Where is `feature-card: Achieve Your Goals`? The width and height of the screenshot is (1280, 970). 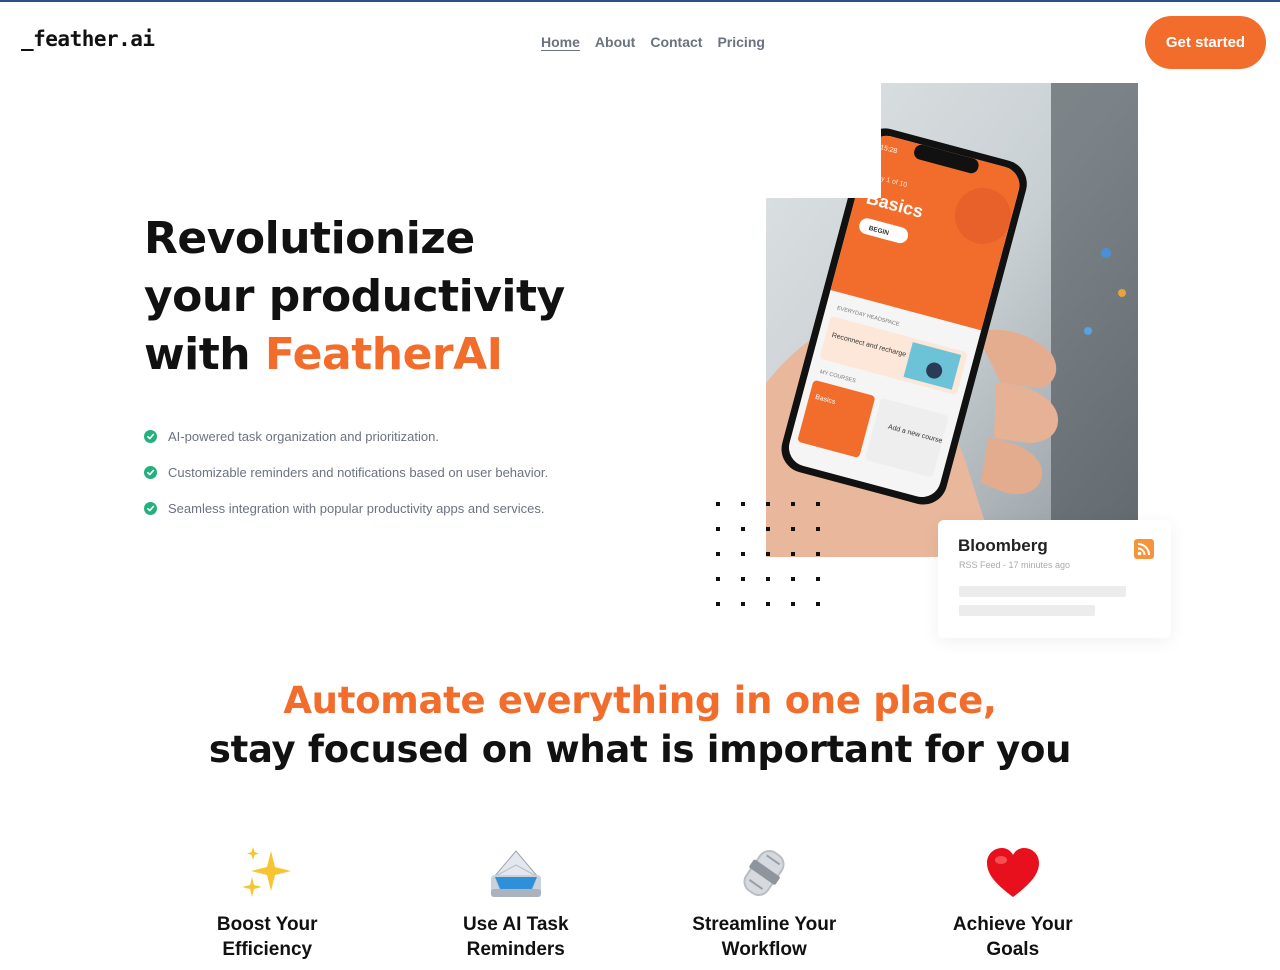
feature-card: Achieve Your Goals is located at coordinates (1013, 901).